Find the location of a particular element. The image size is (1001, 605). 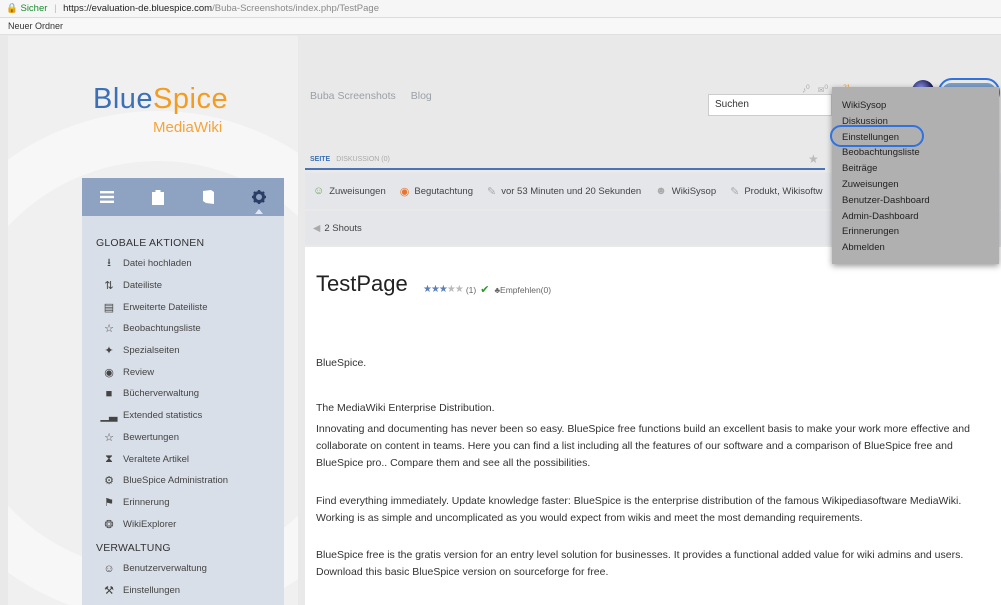

tab-page: SEITE is located at coordinates (320, 159).